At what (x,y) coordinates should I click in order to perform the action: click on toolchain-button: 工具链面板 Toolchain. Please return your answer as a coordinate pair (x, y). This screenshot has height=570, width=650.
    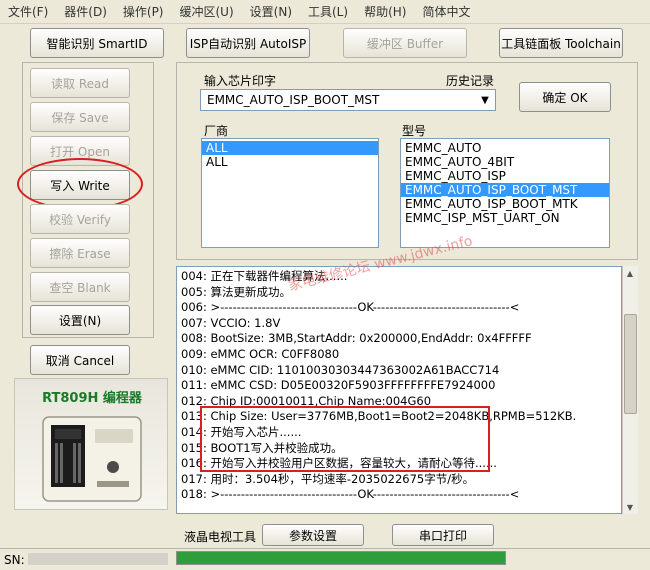
    Looking at the image, I should click on (561, 43).